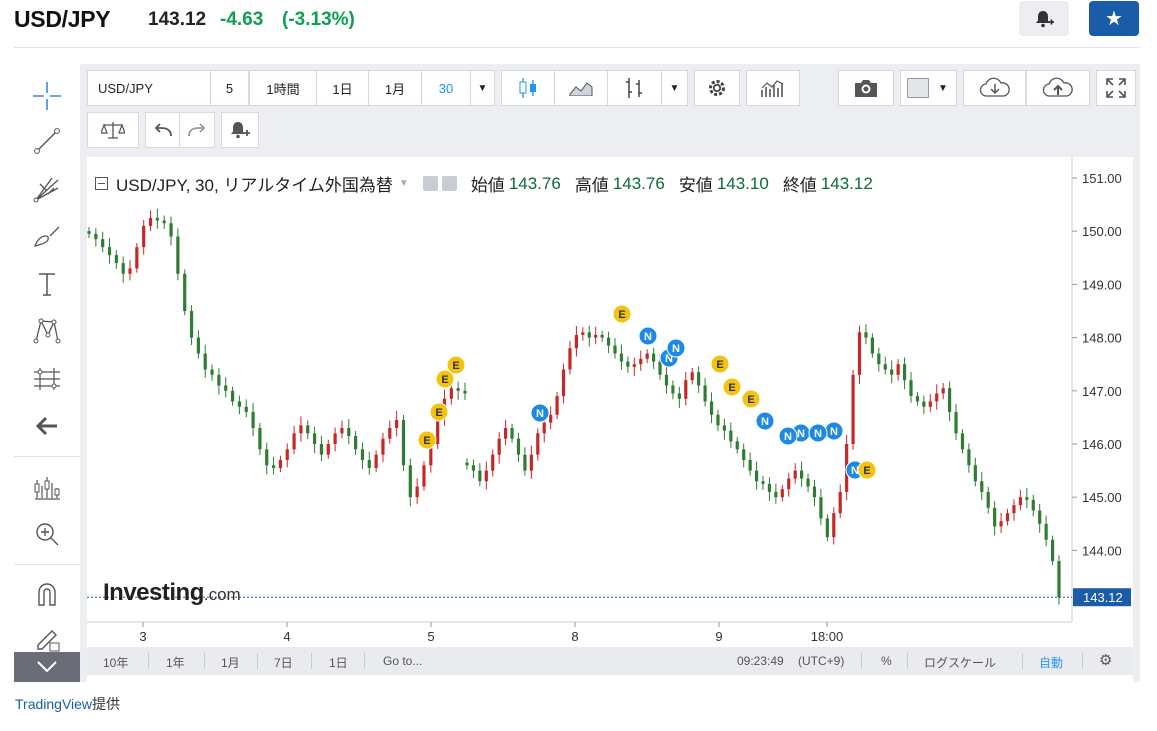 This screenshot has width=1157, height=731. I want to click on interval-1d-button: 1日, so click(342, 88).